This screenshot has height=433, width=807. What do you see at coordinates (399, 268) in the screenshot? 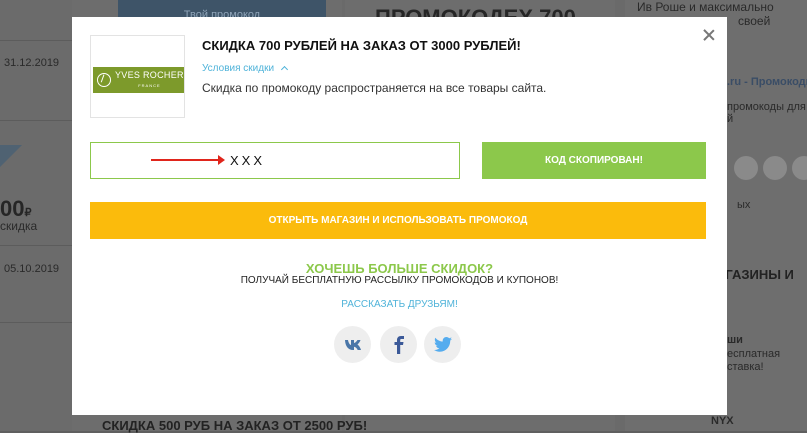
I see `more-discounts-heading: ХОЧЕШЬ БОЛЬШЕ СКИДОК?` at bounding box center [399, 268].